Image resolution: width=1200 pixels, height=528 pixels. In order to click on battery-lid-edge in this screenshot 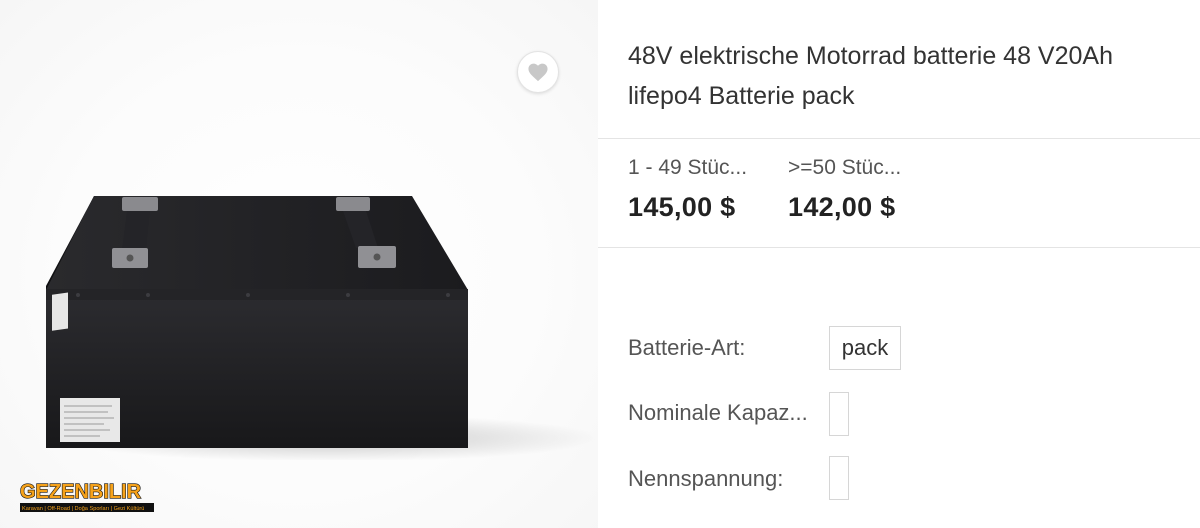, I will do `click(257, 294)`.